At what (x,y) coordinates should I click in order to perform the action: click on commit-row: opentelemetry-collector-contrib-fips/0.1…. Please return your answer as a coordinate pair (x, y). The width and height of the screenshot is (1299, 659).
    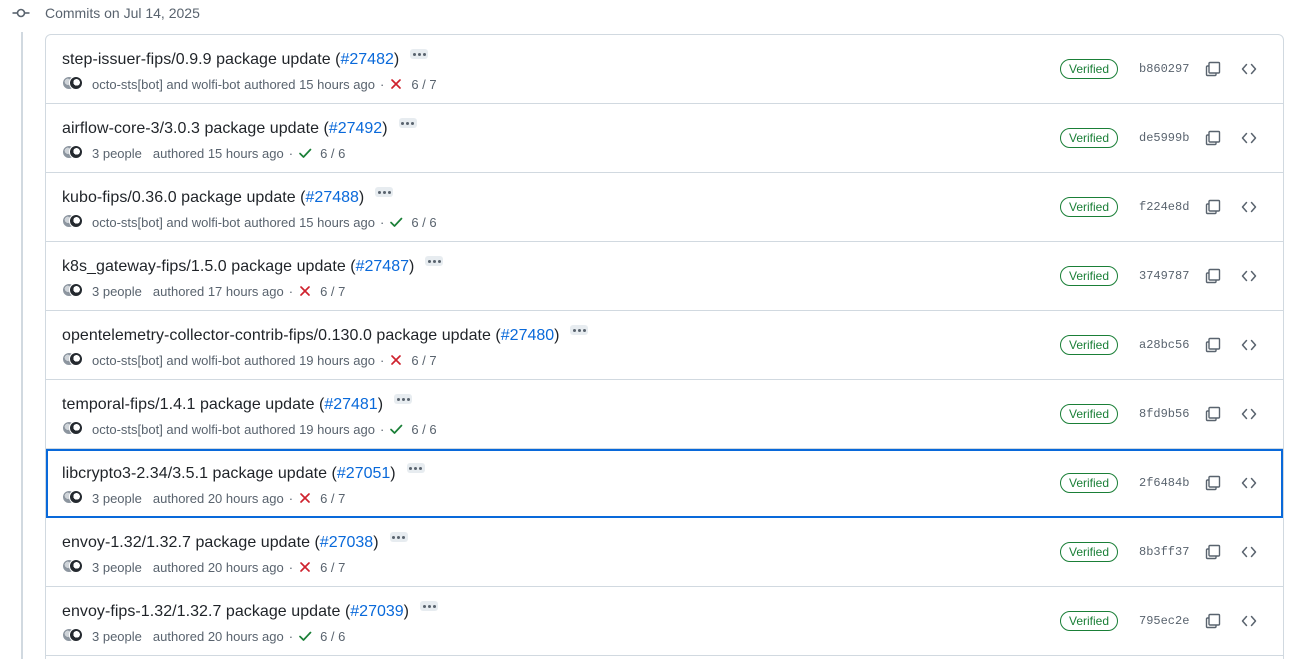
    Looking at the image, I should click on (664, 345).